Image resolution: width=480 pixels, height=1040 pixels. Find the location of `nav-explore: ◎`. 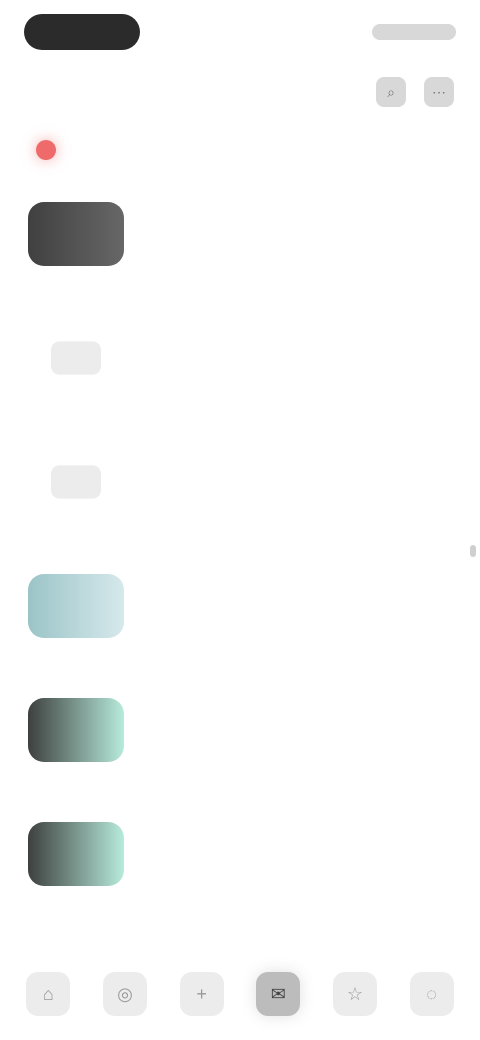

nav-explore: ◎ is located at coordinates (124, 994).